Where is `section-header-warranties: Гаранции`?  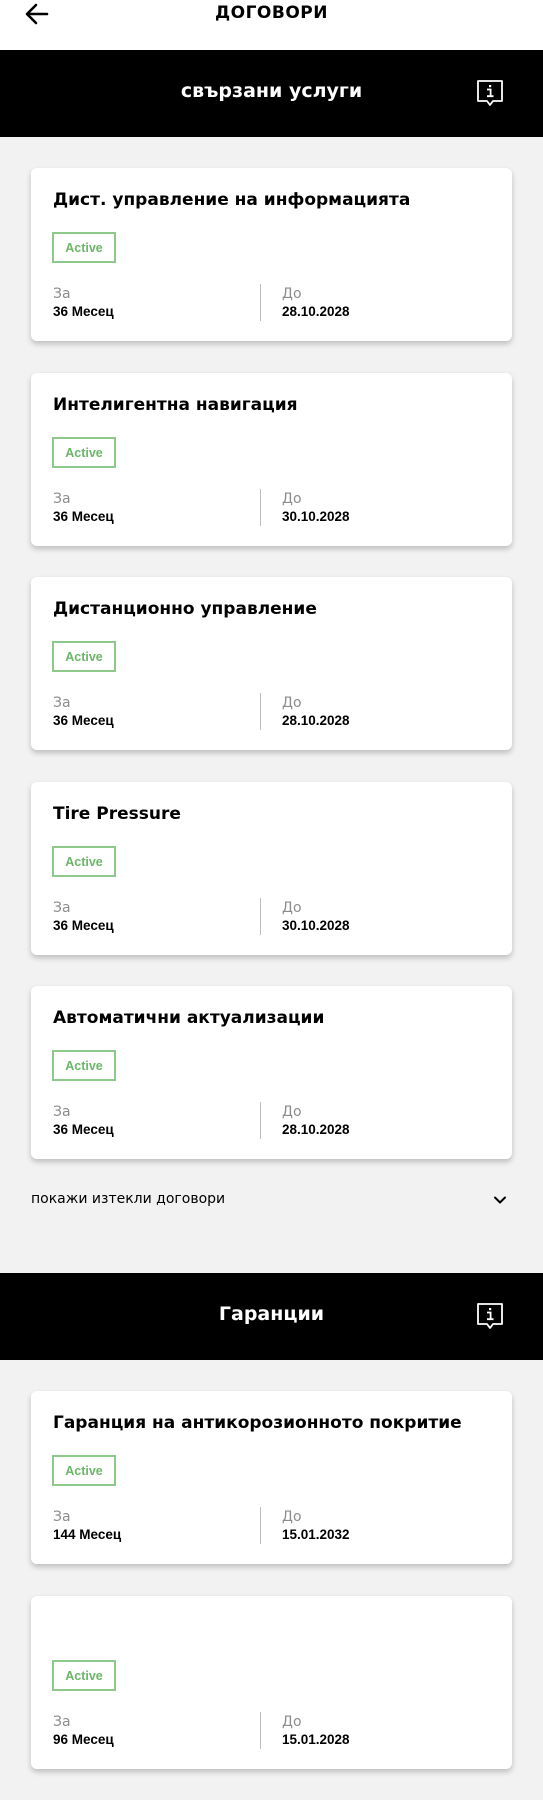
section-header-warranties: Гаранции is located at coordinates (271, 1316).